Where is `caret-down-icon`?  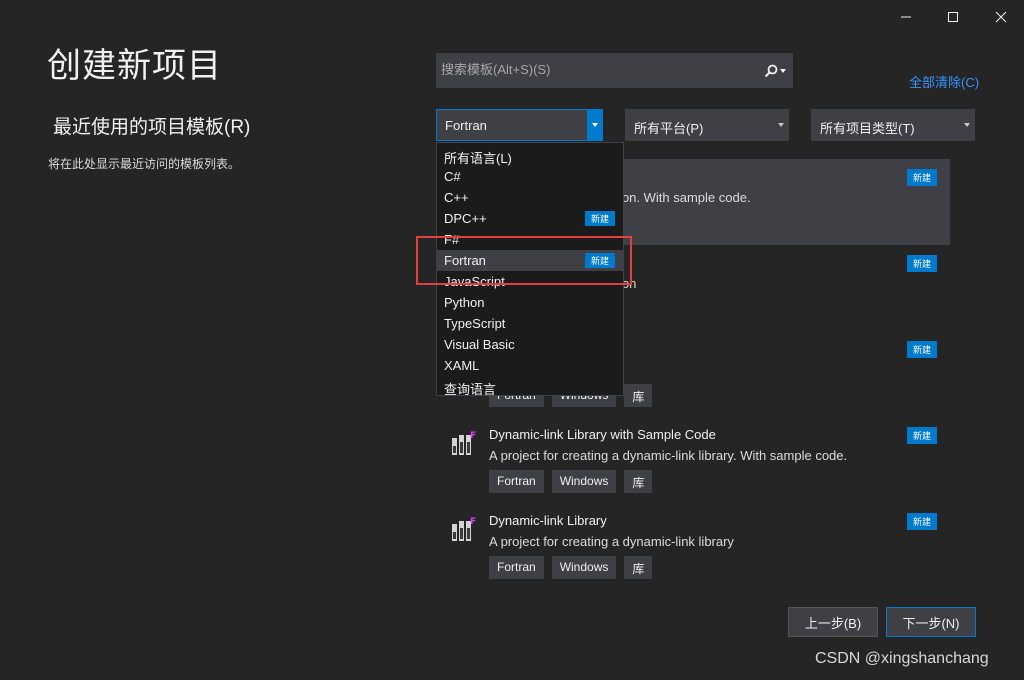
caret-down-icon is located at coordinates (783, 71).